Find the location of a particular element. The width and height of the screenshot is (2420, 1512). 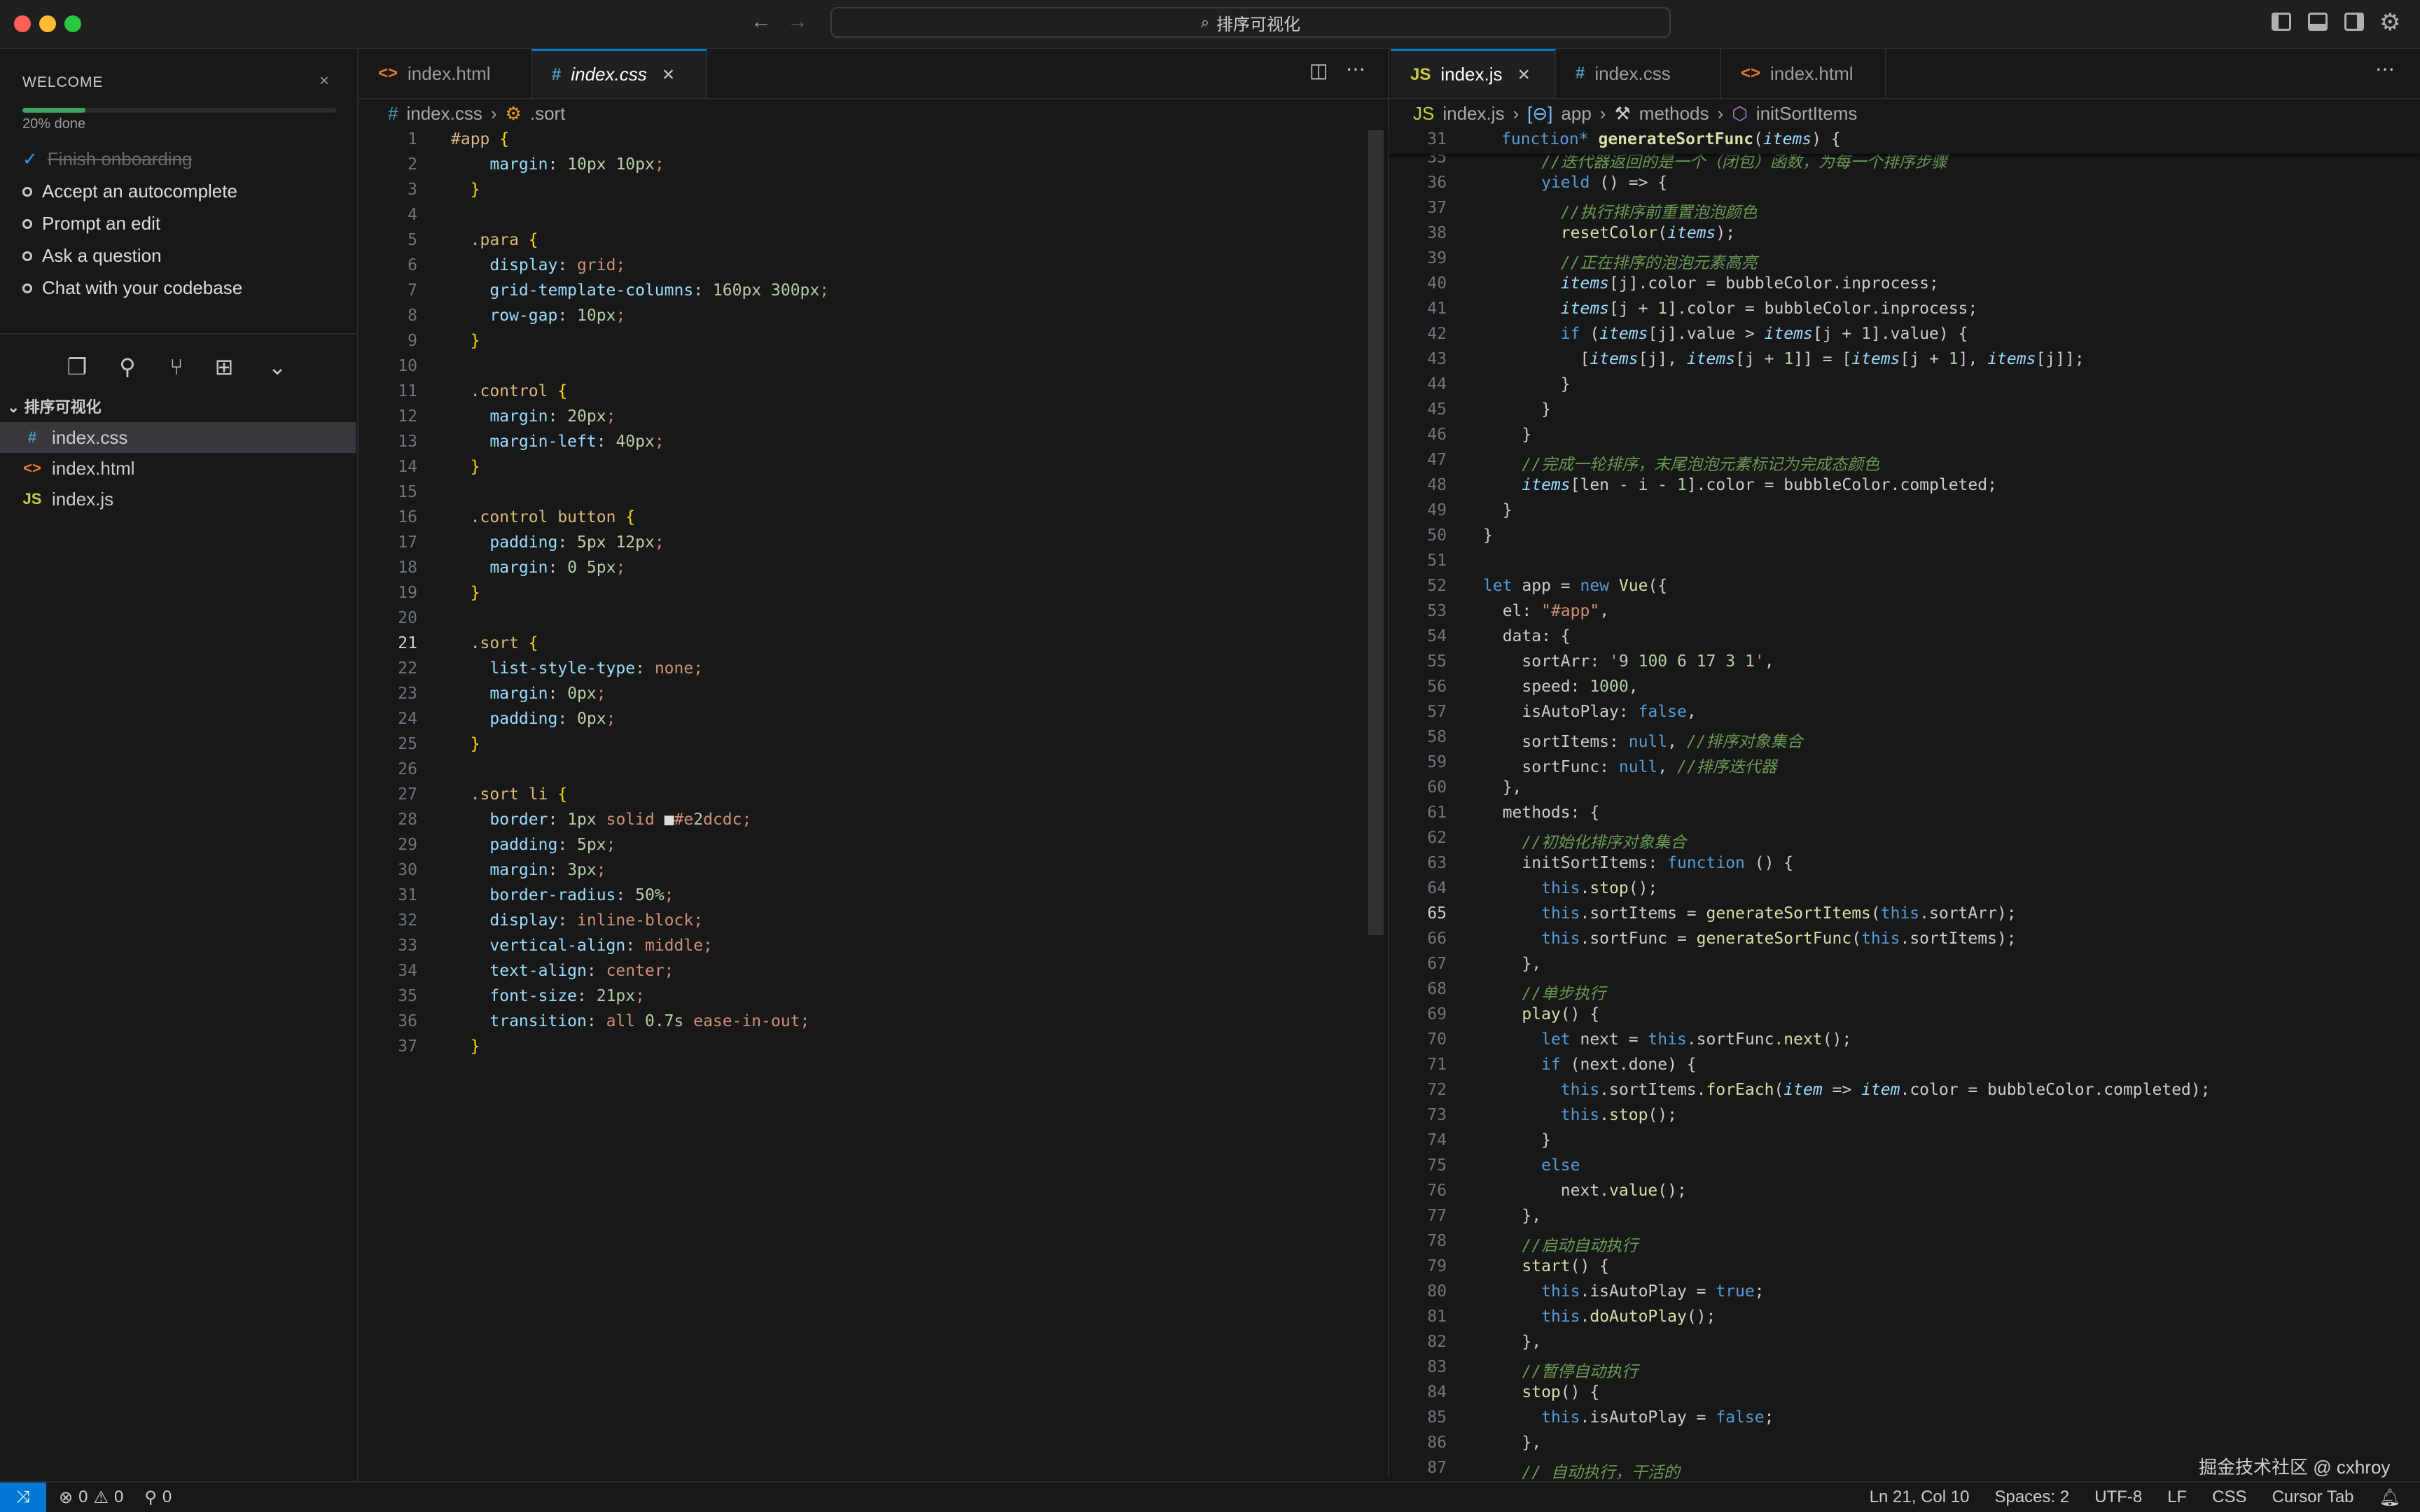

code-line: this.isAutoPlay = false; is located at coordinates (1628, 1417).